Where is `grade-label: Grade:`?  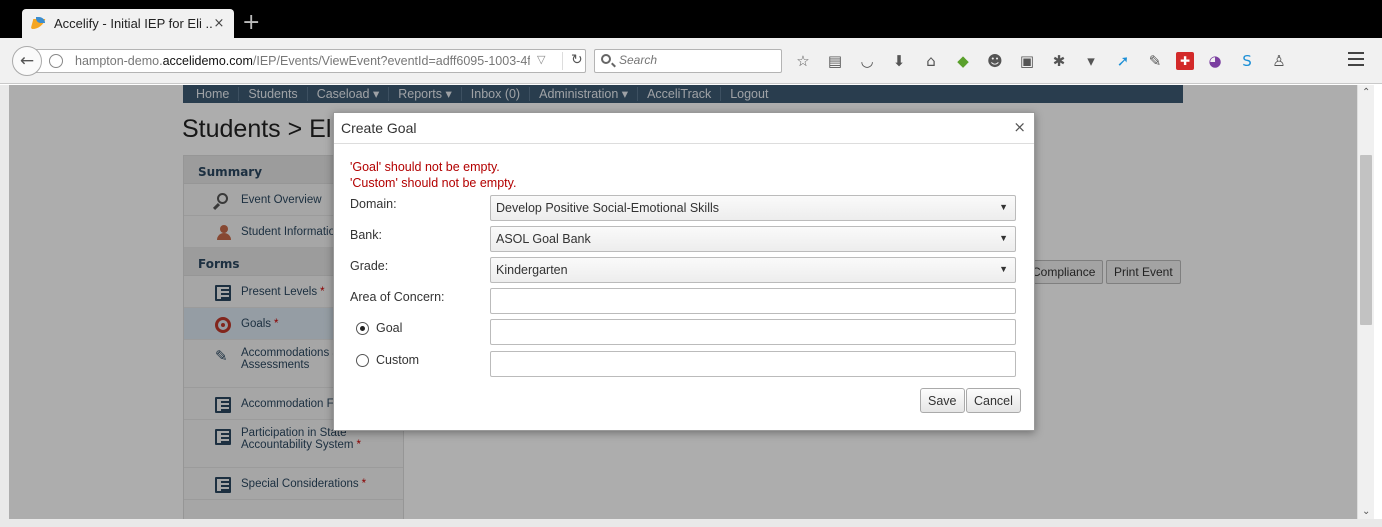
grade-label: Grade: is located at coordinates (369, 266).